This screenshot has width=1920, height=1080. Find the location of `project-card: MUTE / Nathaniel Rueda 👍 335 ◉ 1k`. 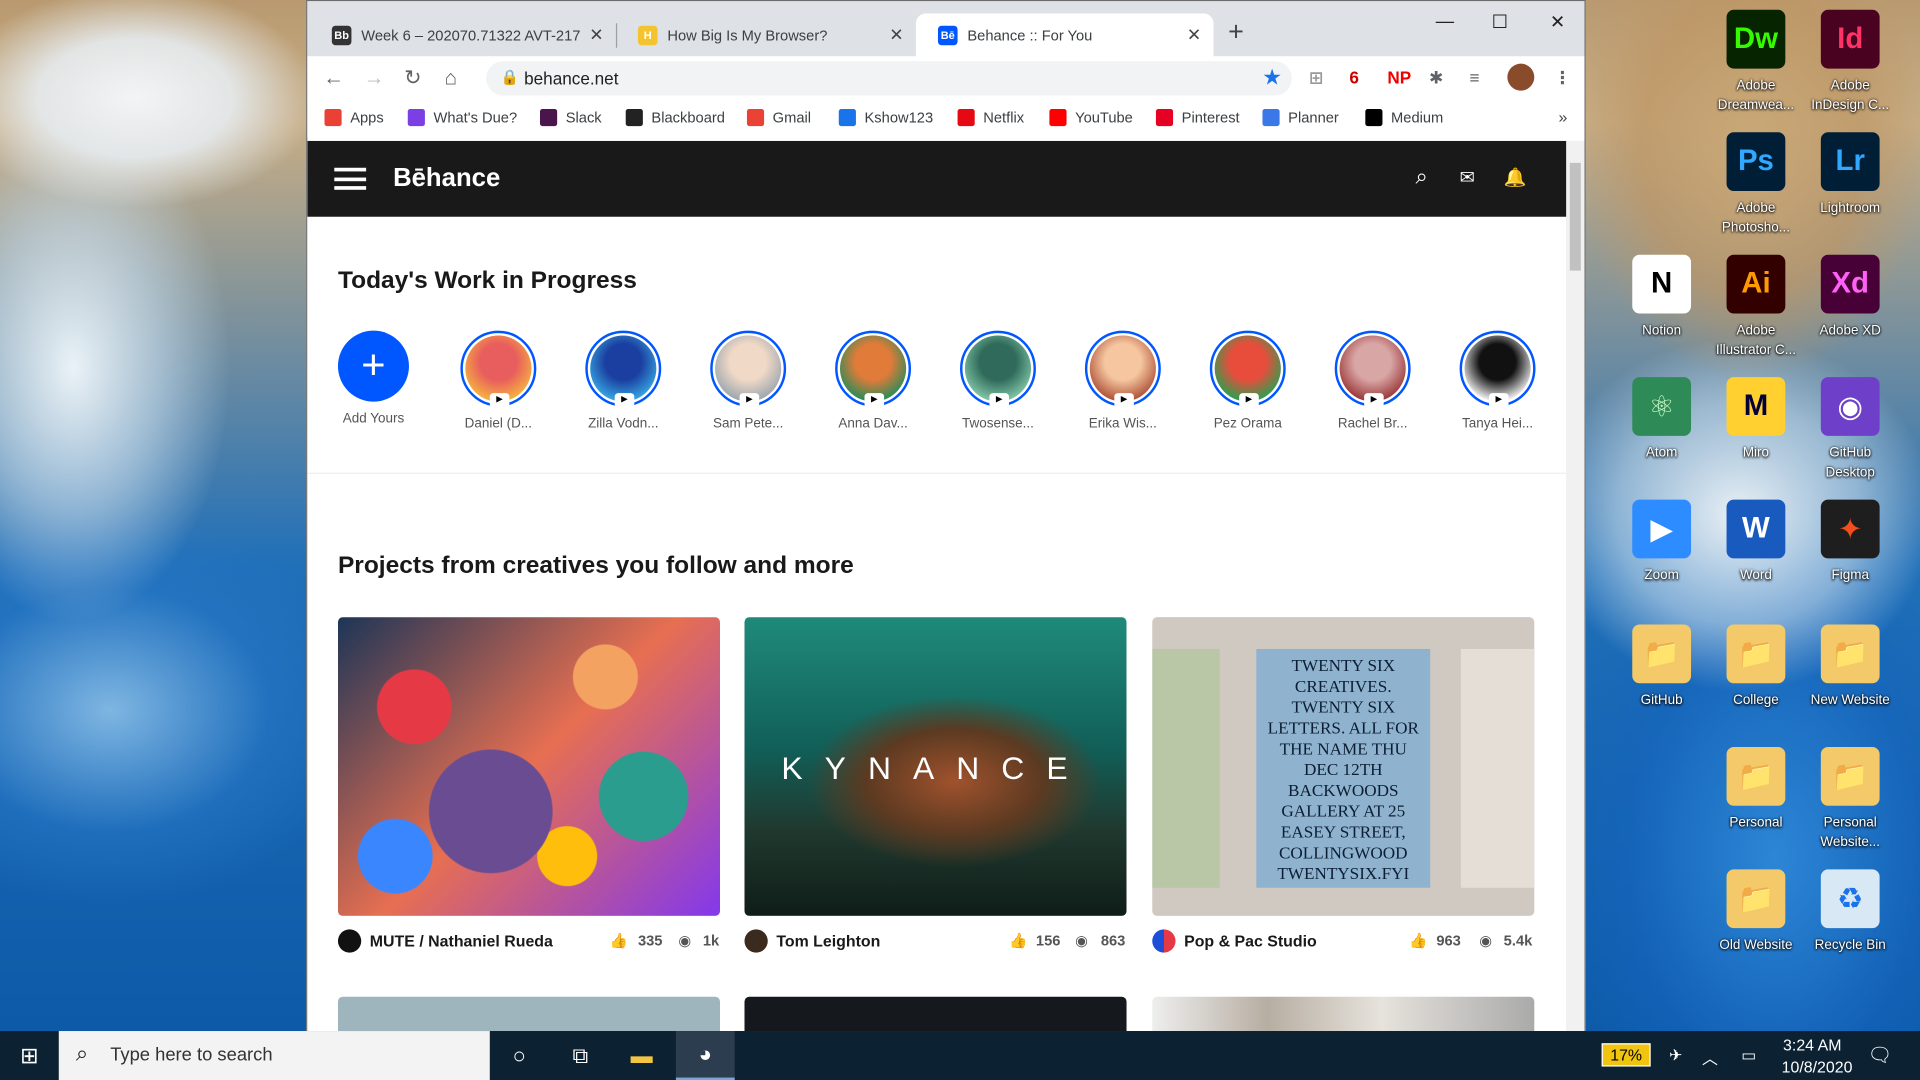

project-card: MUTE / Nathaniel Rueda 👍 335 ◉ 1k is located at coordinates (529, 785).